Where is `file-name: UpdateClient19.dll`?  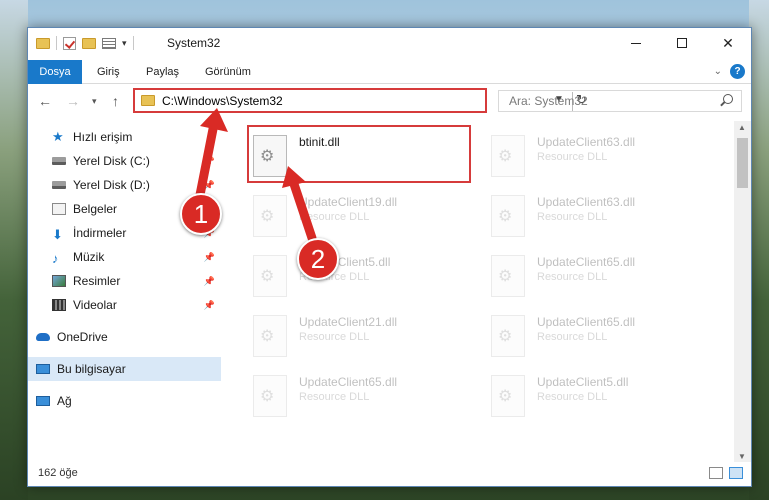
file-name: UpdateClient19.dll is located at coordinates (348, 202).